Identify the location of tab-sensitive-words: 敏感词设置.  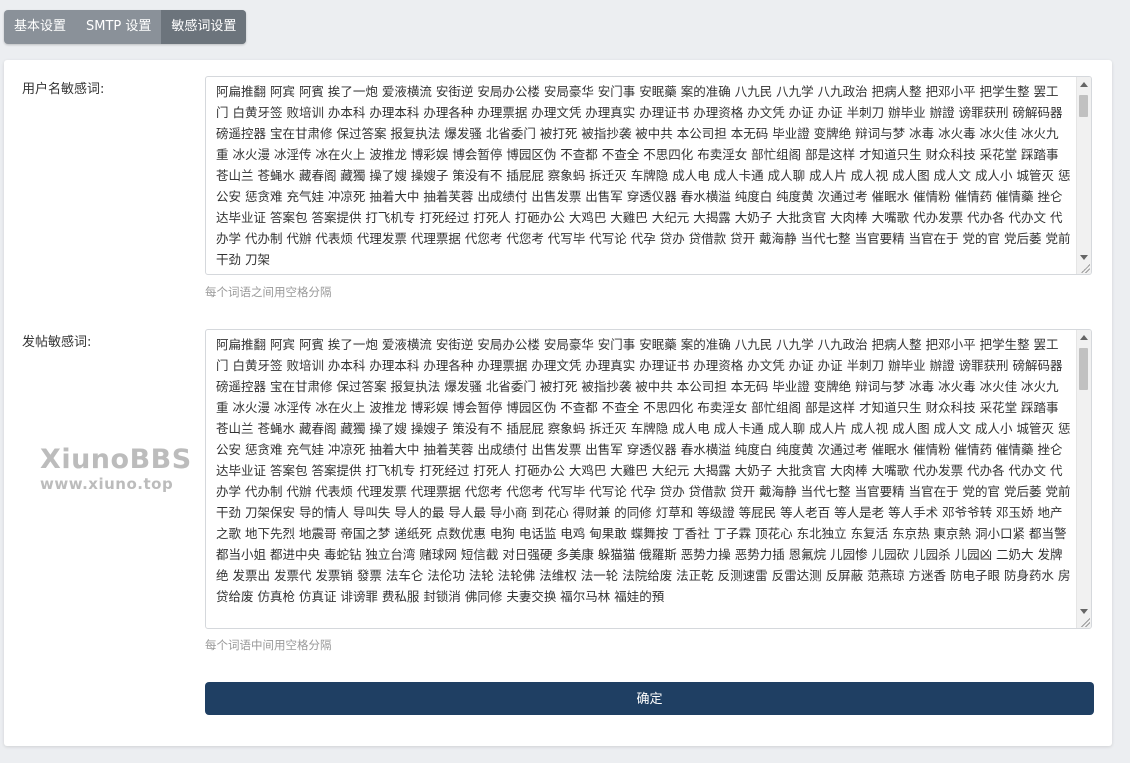
(204, 27).